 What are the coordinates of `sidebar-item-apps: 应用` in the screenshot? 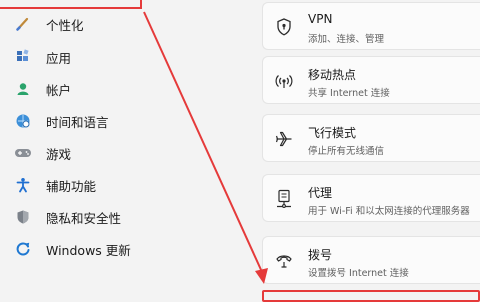 It's located at (42, 57).